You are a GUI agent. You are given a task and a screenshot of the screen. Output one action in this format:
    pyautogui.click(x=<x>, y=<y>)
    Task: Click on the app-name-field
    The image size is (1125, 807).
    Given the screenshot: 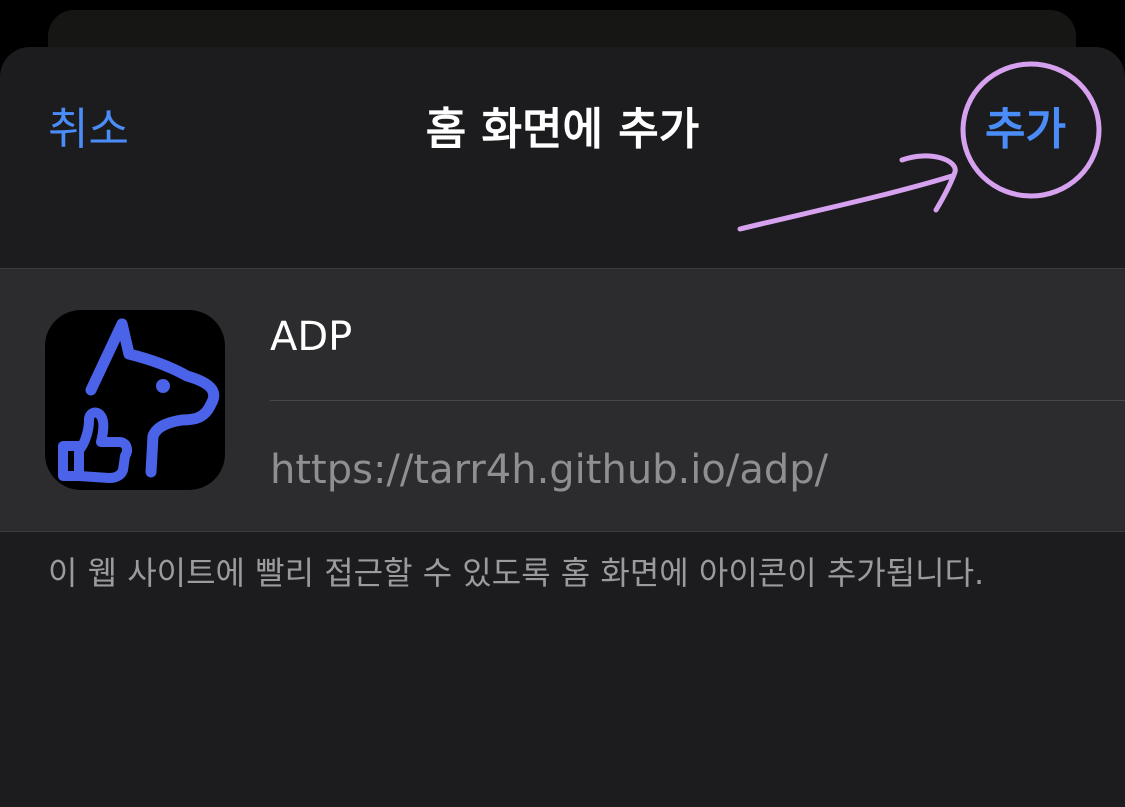 What is the action you would take?
    pyautogui.click(x=680, y=337)
    